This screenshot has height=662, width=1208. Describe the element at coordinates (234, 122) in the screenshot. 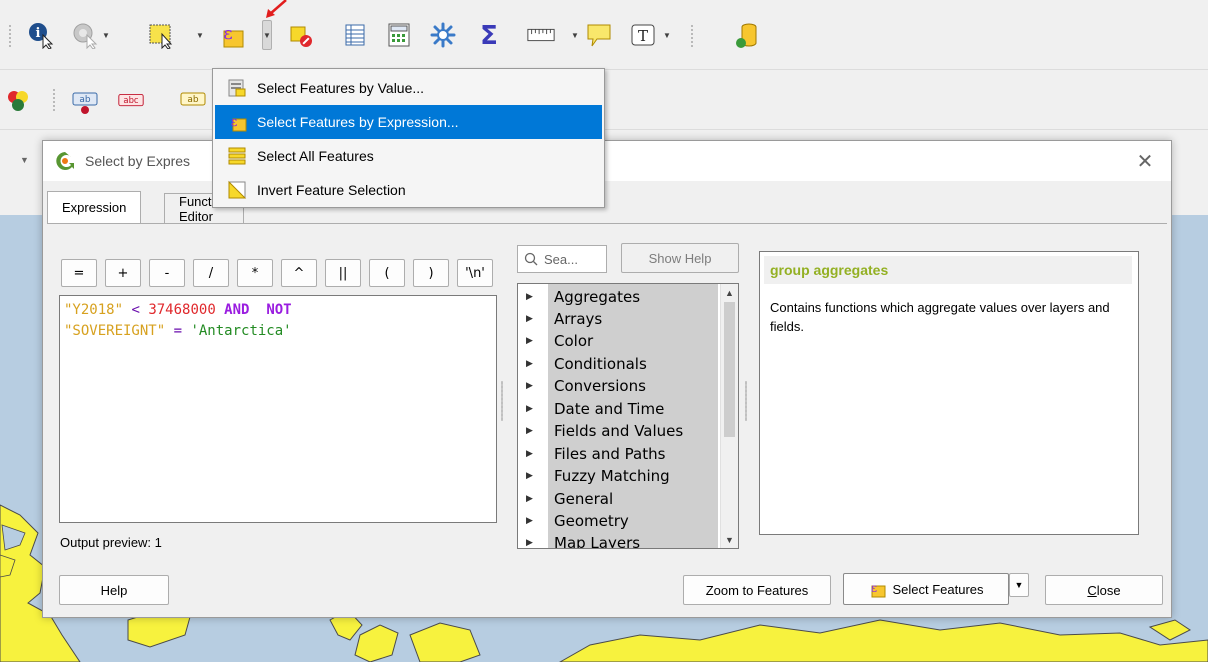

I see `svg-text: ε` at that location.